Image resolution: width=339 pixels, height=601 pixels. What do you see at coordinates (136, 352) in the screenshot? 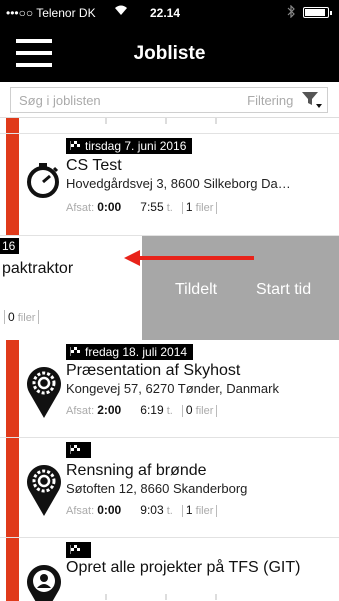
I see `date-text: fredag 18. juli 2014` at bounding box center [136, 352].